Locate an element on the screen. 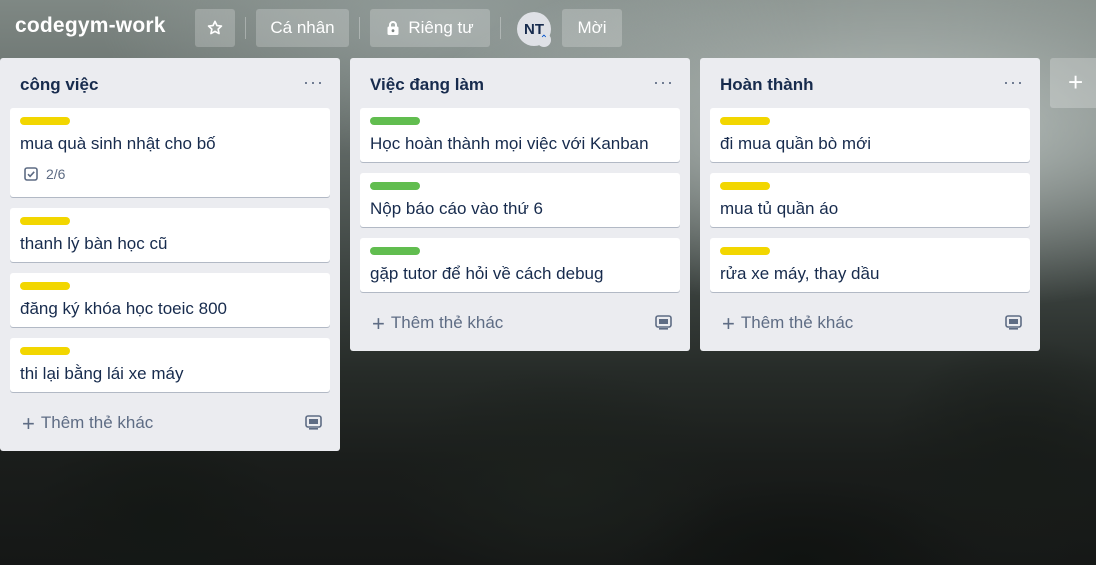 The image size is (1096, 565). card: rửa xe máy, thay dầu is located at coordinates (870, 265).